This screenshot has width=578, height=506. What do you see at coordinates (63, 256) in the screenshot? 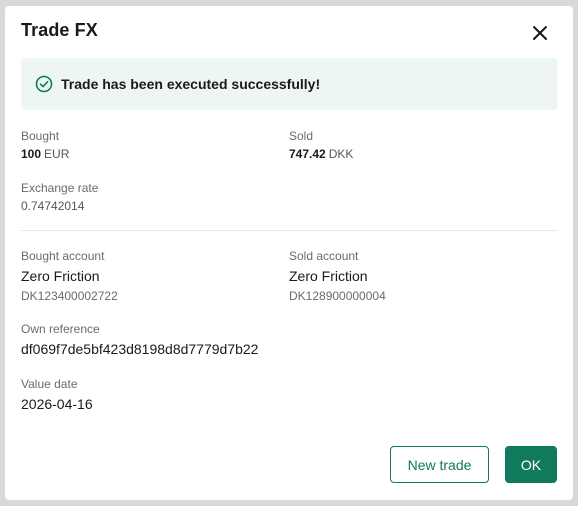
I see `bought-account-label: Bought account` at bounding box center [63, 256].